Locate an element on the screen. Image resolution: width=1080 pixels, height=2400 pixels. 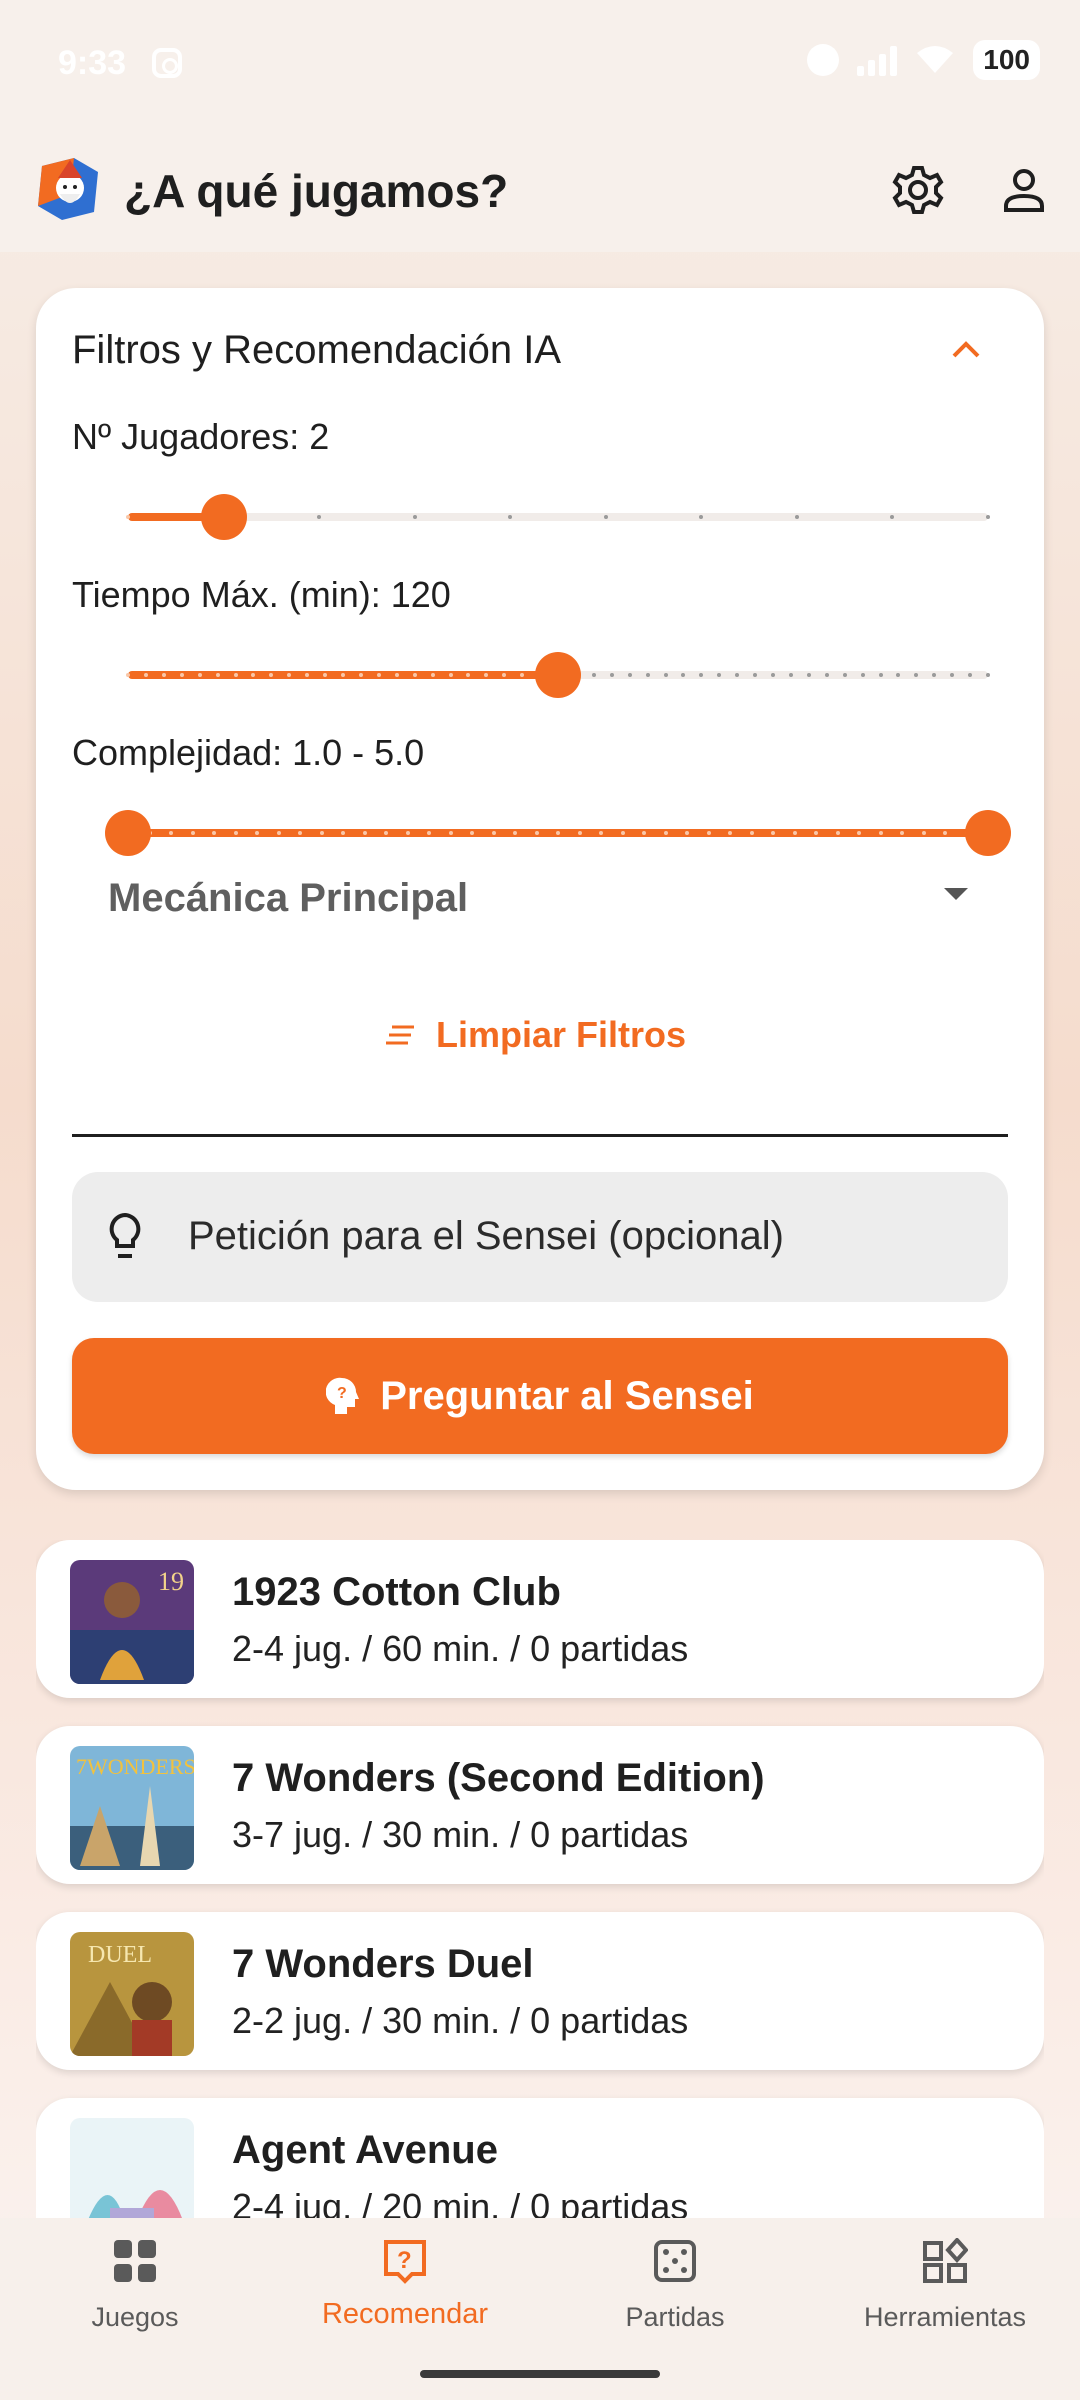
mechanic-dropdown-label: Mecánica Principal is located at coordinates (288, 898).